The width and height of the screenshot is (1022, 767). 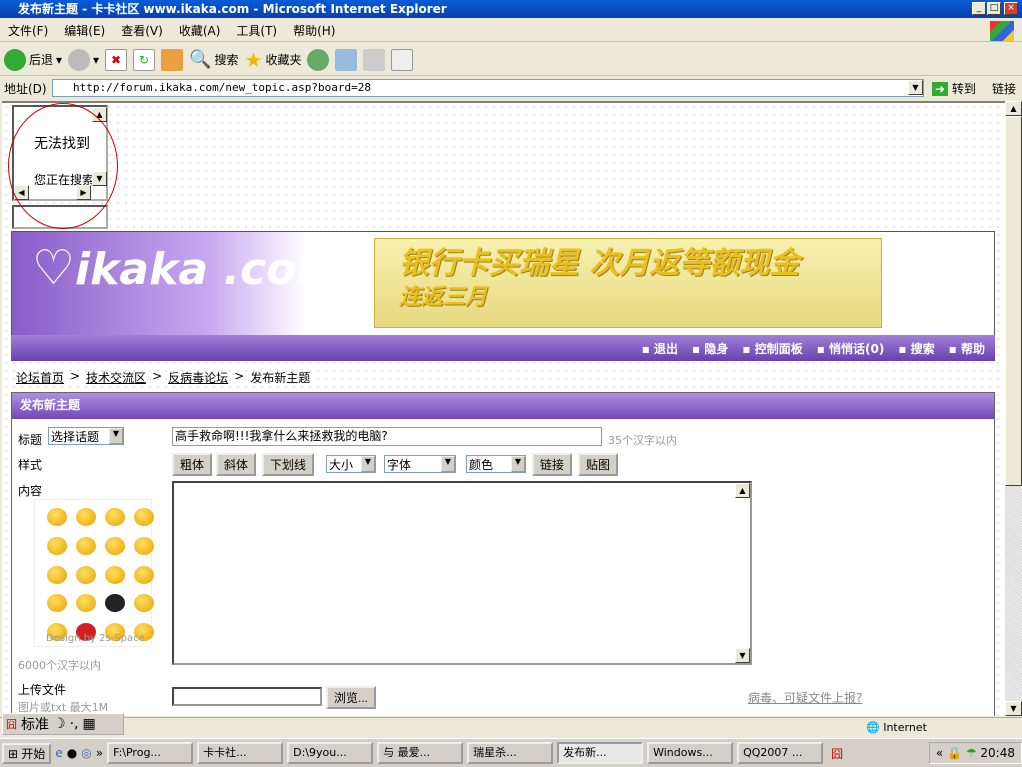 What do you see at coordinates (805, 697) in the screenshot?
I see `report-virus-link: 病毒、可疑文件上报?` at bounding box center [805, 697].